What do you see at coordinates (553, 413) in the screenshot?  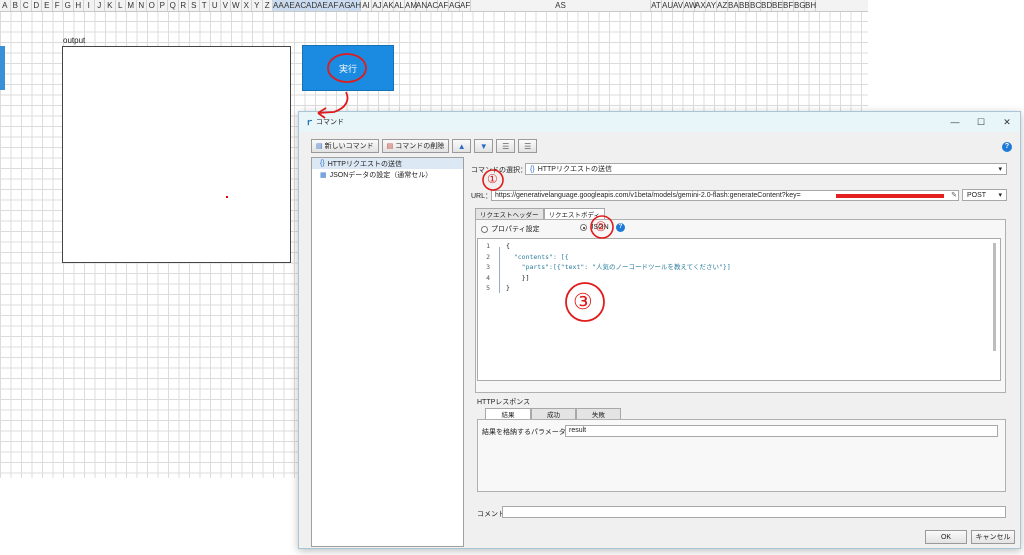 I see `tab-success: 成功` at bounding box center [553, 413].